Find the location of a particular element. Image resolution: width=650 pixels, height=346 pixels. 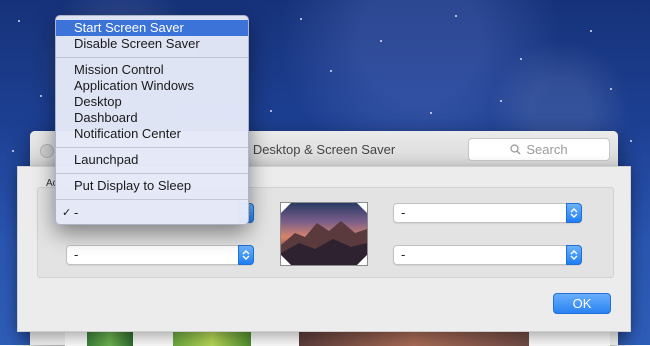

menu-item-disable-screen-saver: Disable Screen Saver is located at coordinates (152, 44).